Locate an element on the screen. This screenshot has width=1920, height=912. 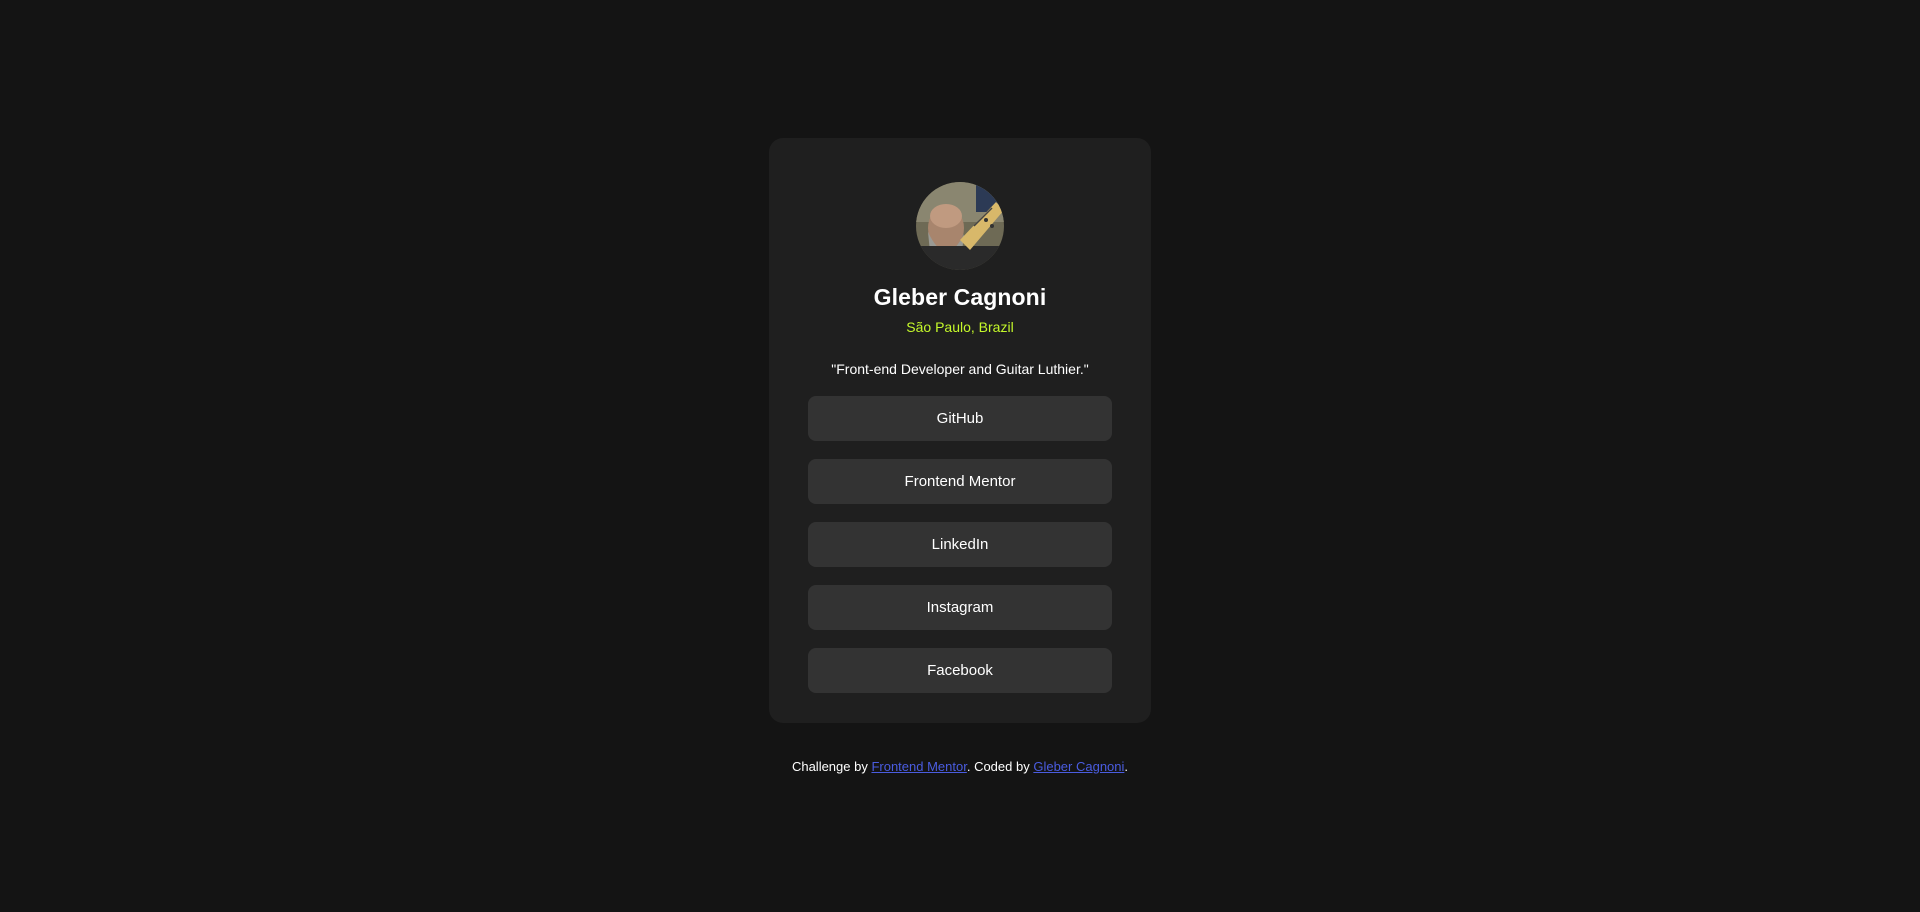
attribution-prefix: Challenge by is located at coordinates (831, 766).